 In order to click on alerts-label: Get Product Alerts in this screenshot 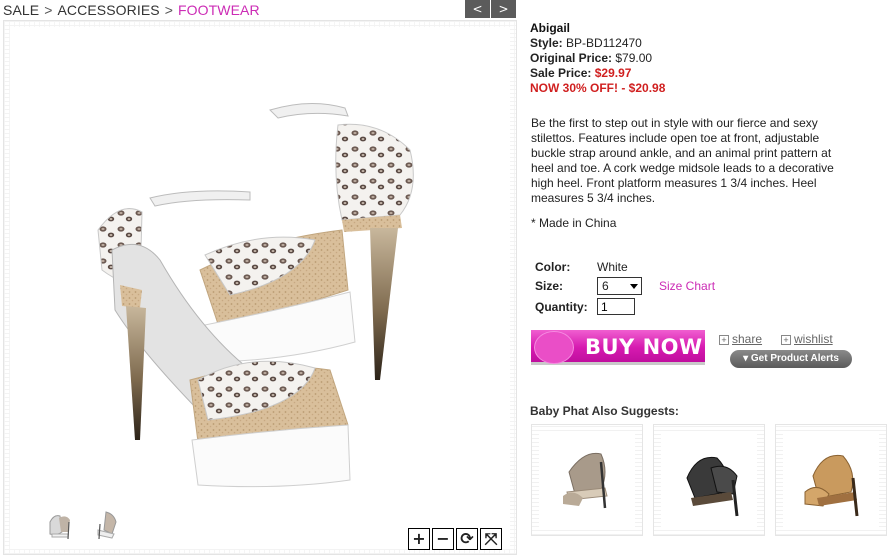, I will do `click(794, 358)`.